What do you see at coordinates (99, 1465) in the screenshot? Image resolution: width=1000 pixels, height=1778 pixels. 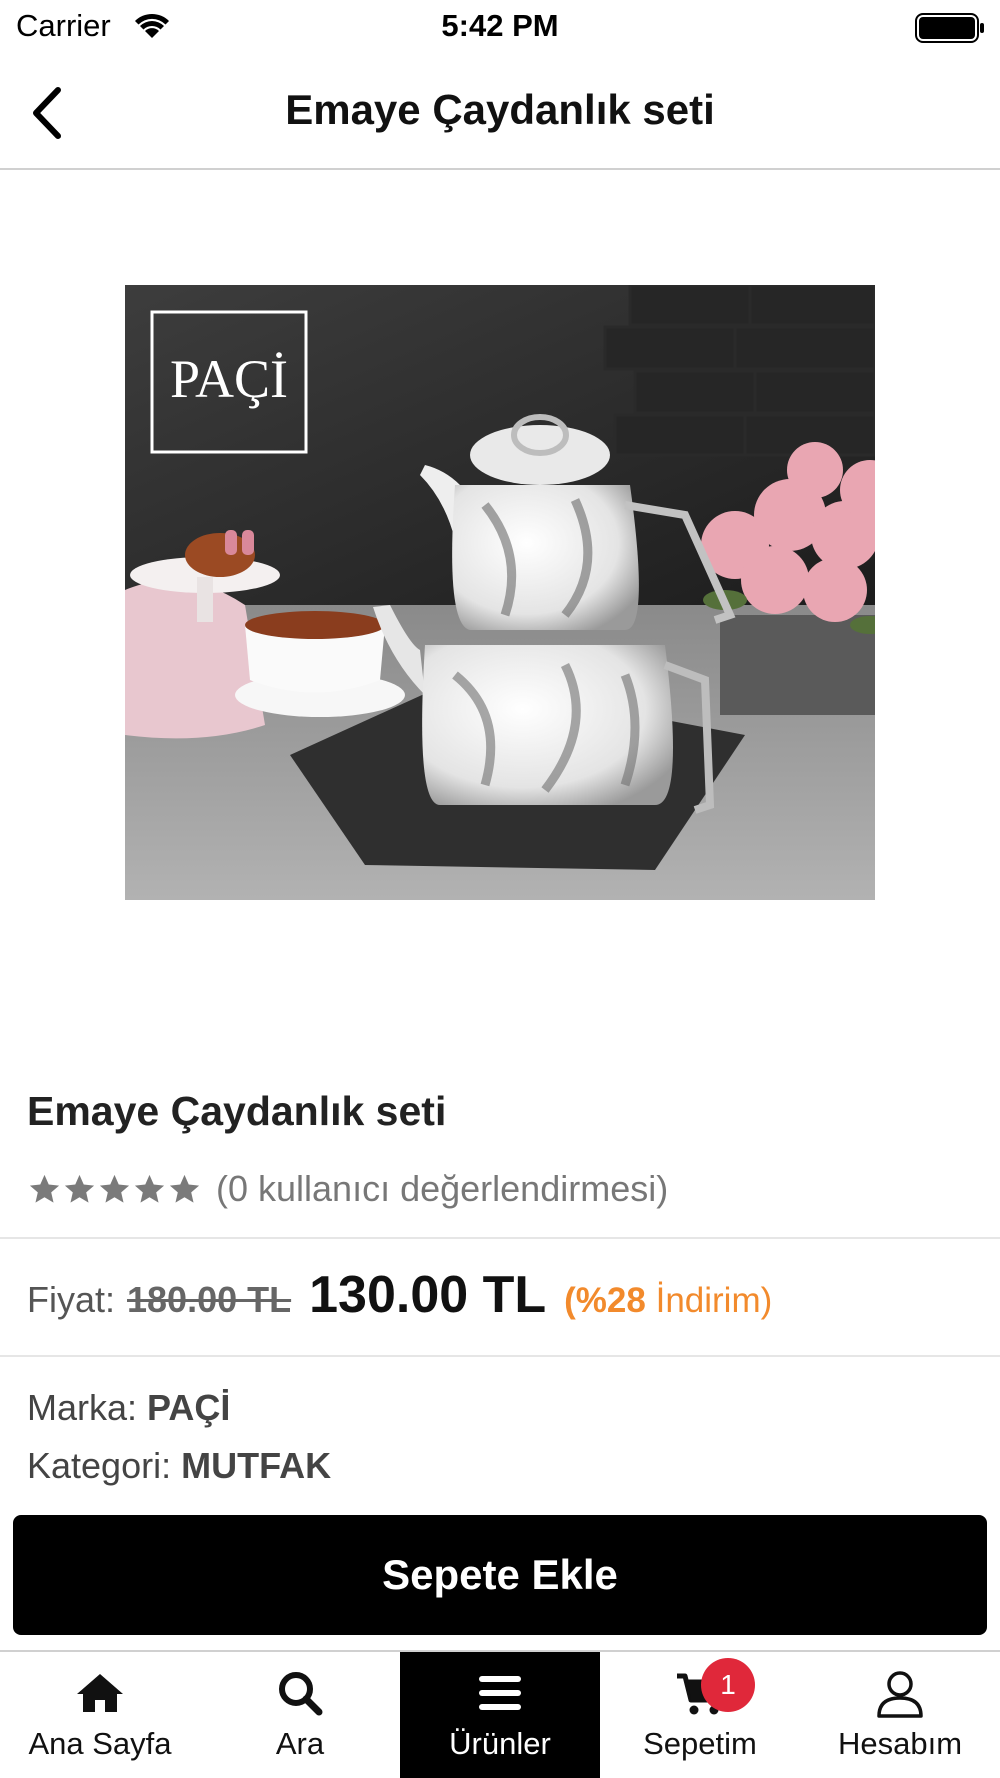 I see `category-label: Kategori:` at bounding box center [99, 1465].